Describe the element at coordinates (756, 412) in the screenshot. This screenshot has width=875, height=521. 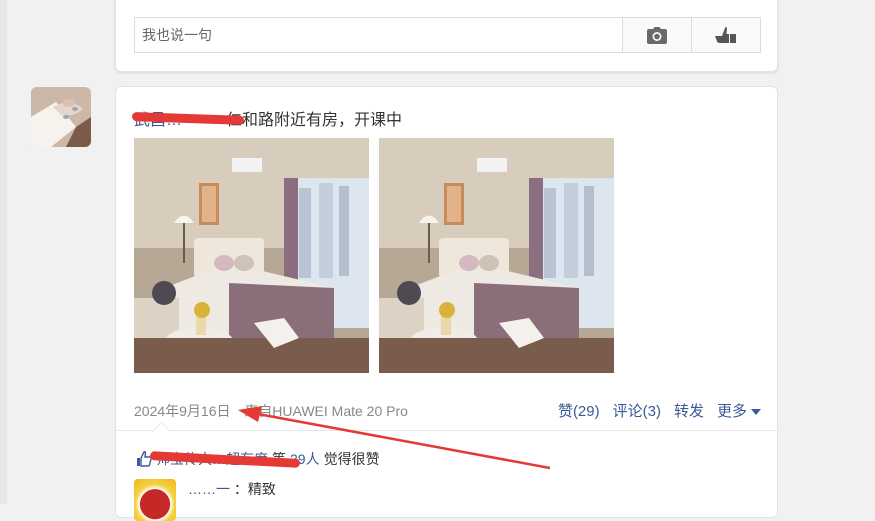
I see `caret-down-icon` at that location.